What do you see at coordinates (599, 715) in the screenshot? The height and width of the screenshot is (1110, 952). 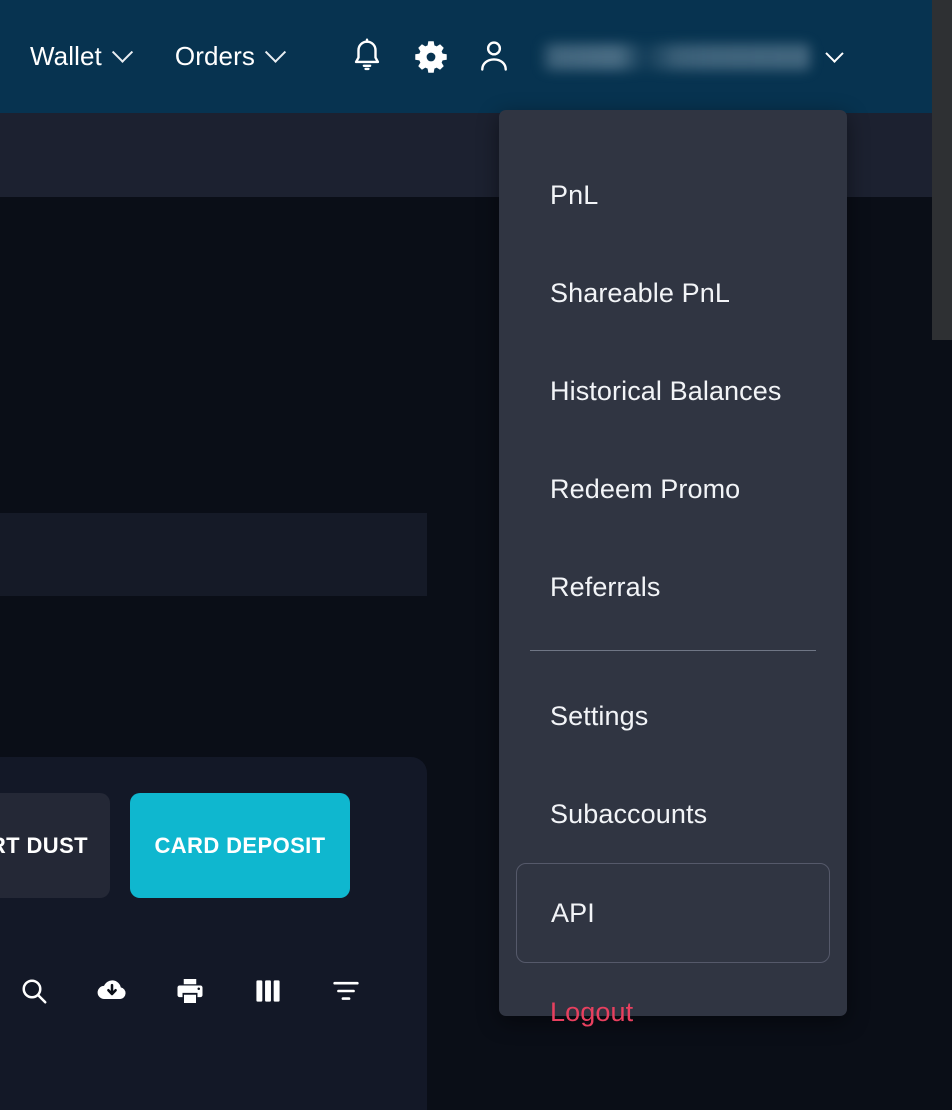 I see `menu-item-settings-label: Settings` at bounding box center [599, 715].